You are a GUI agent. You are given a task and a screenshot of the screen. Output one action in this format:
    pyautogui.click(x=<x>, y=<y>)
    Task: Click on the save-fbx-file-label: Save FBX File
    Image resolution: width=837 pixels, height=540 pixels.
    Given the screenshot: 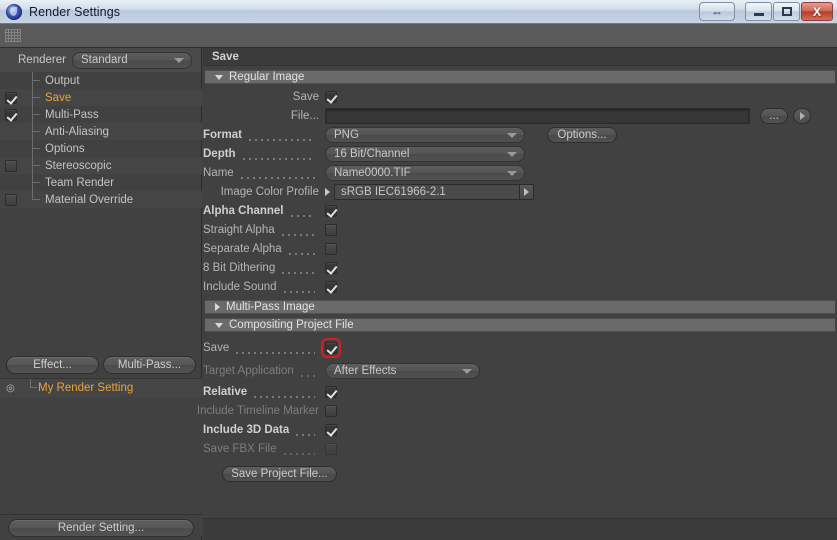 What is the action you would take?
    pyautogui.click(x=264, y=449)
    